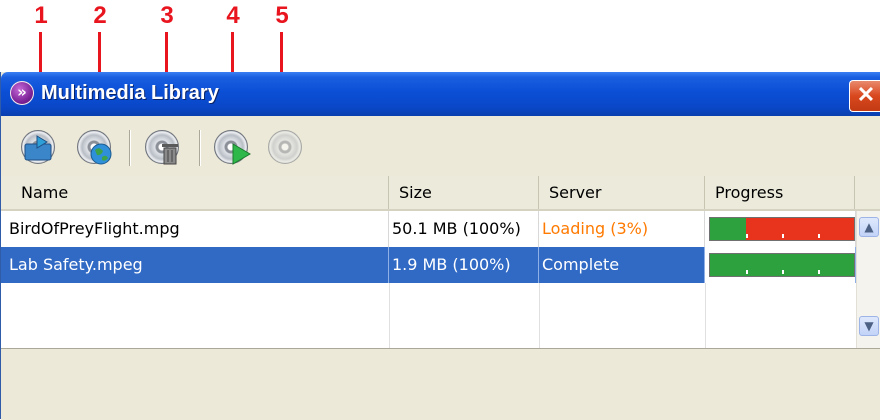  What do you see at coordinates (440, 146) in the screenshot?
I see `toolbar` at bounding box center [440, 146].